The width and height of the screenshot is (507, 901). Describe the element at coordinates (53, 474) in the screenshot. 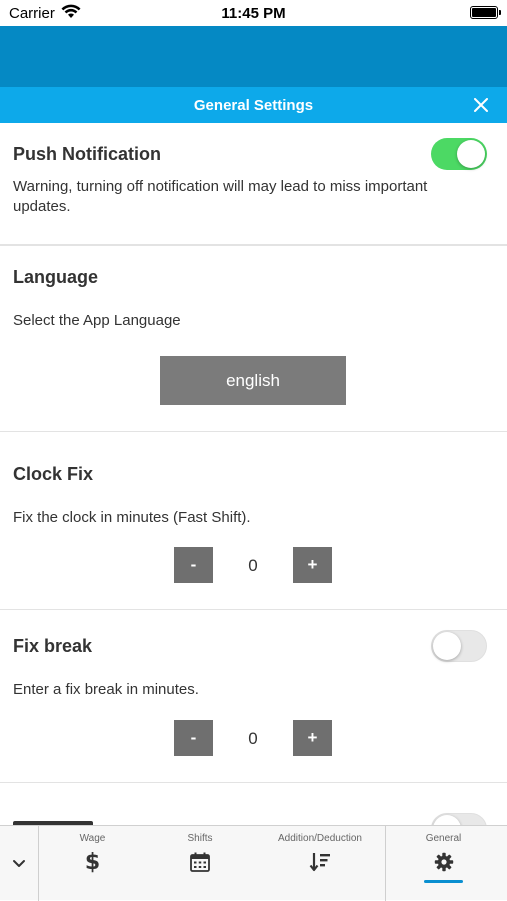

I see `clock-fix-title: Clock Fix` at that location.